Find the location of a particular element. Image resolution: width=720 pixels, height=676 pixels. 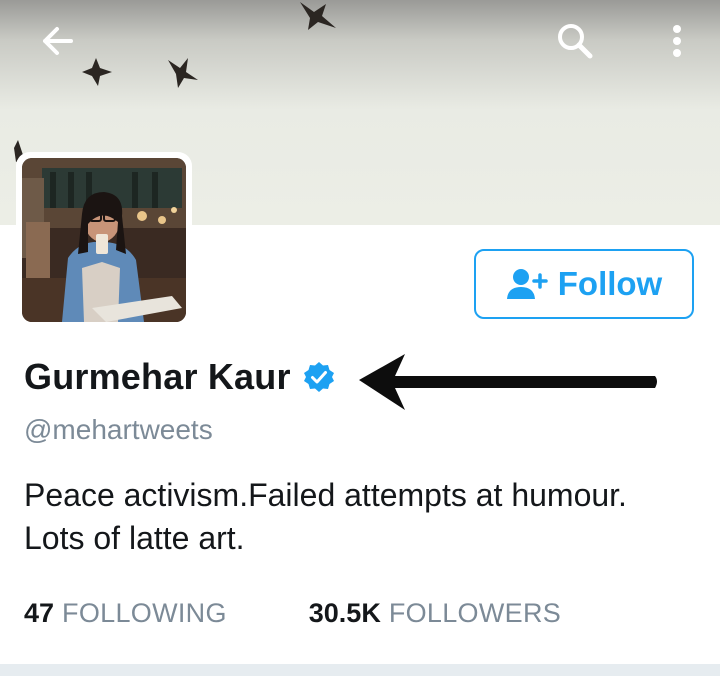

back-button is located at coordinates (57, 41).